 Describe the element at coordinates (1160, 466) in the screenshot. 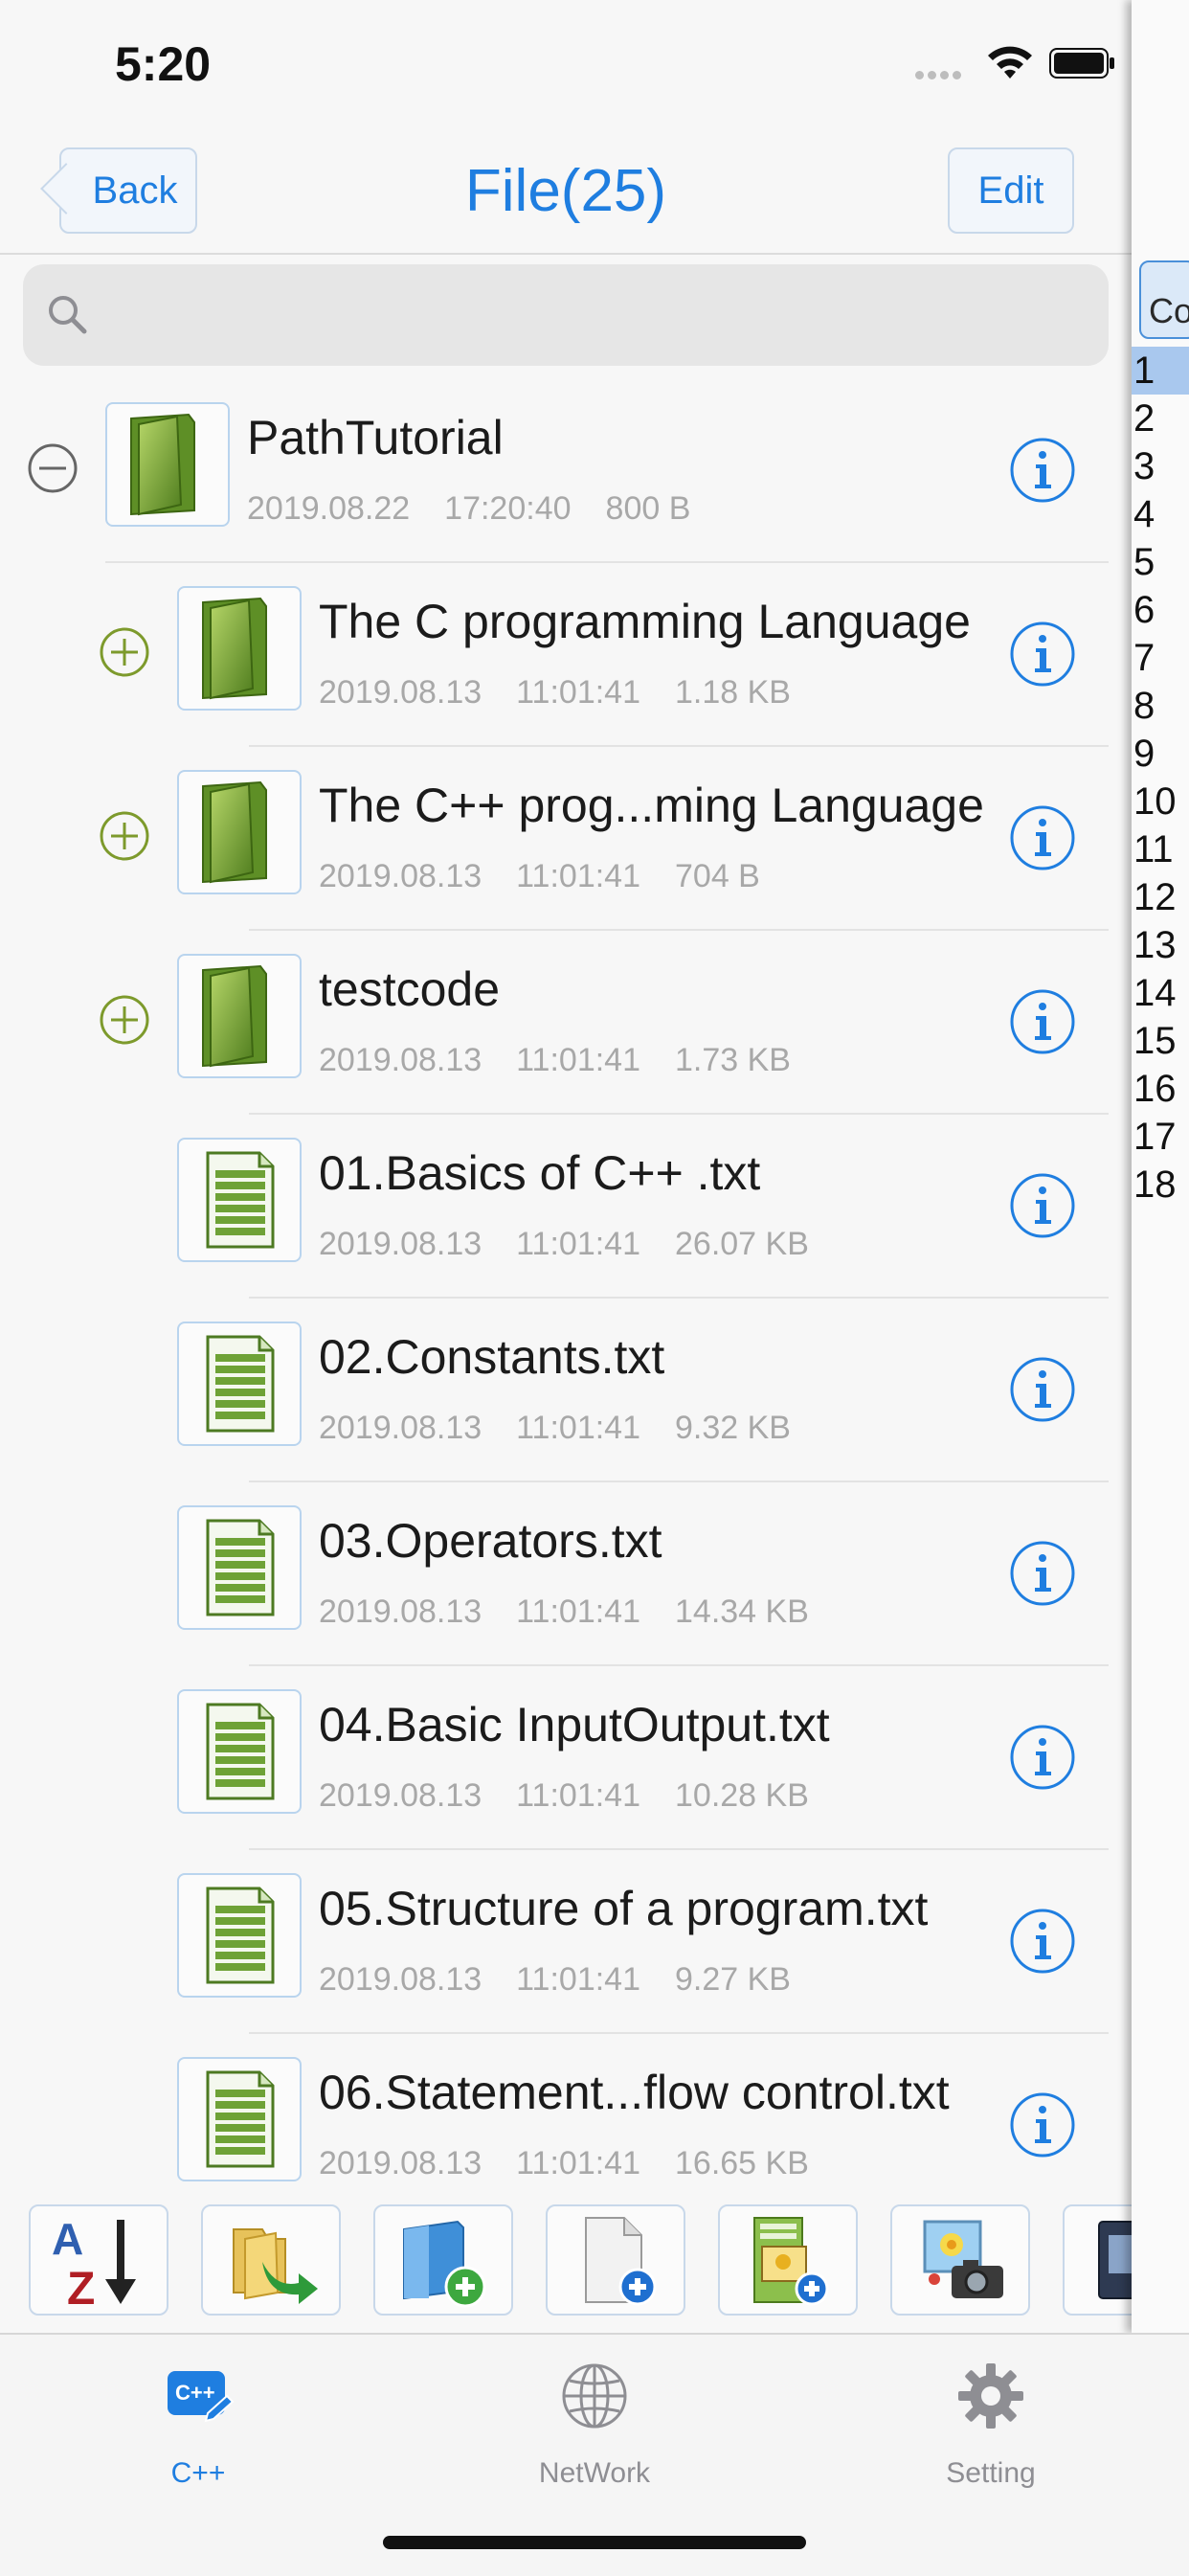

I see `index-item: 3` at that location.